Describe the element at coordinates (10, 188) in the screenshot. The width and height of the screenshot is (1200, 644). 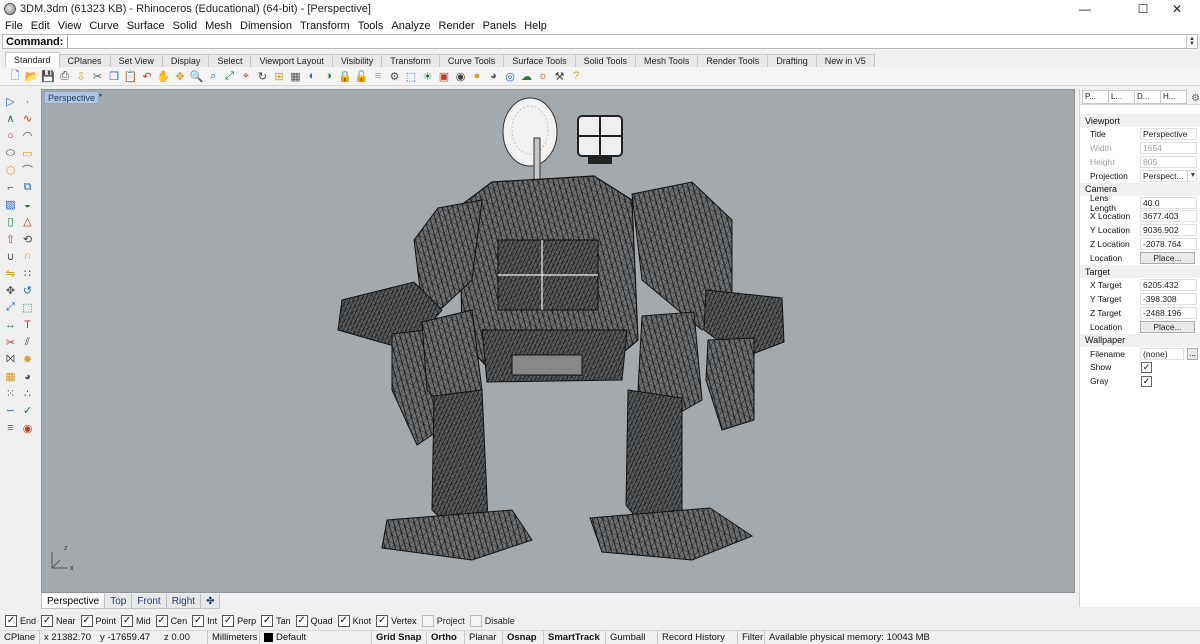
I see `fillet-icon: ⌐` at that location.